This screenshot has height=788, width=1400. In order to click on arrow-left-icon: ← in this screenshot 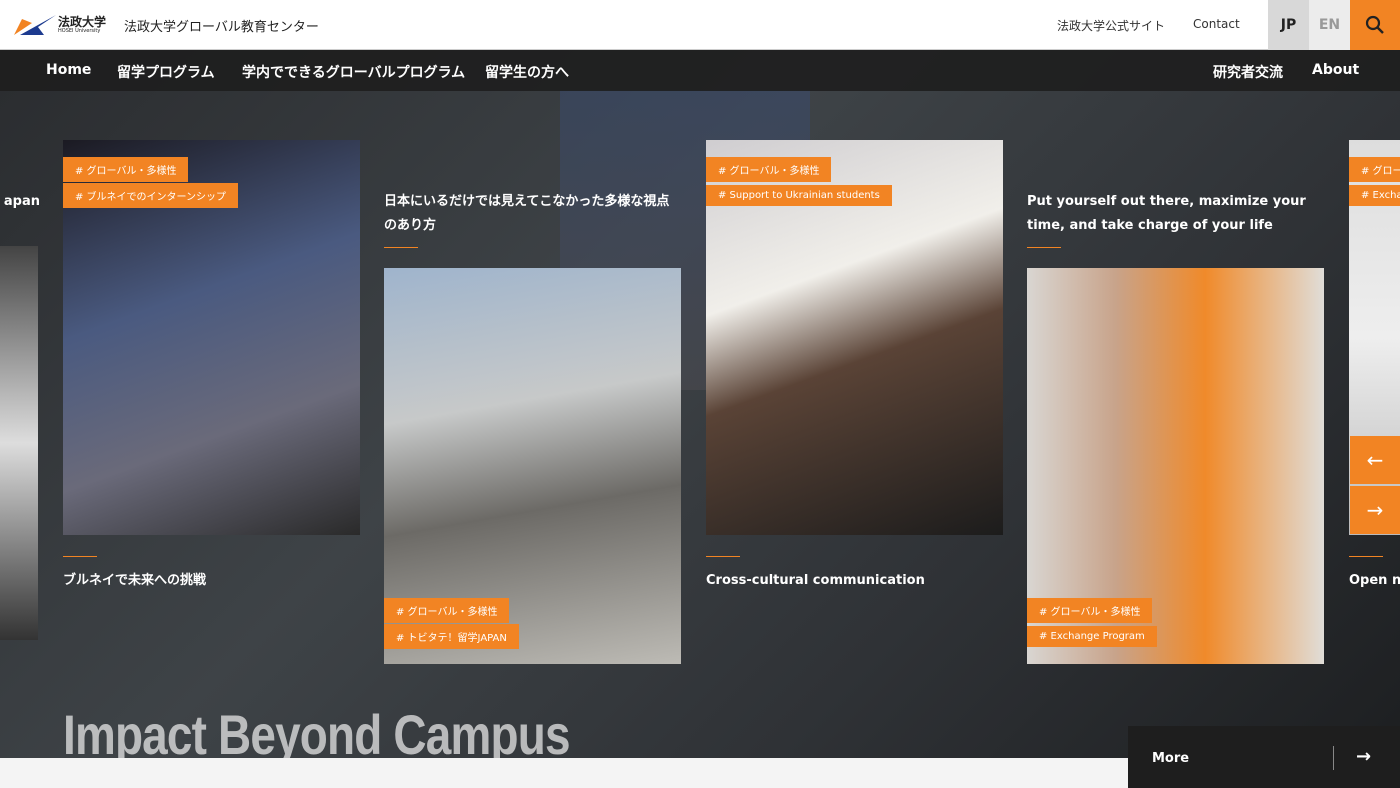, I will do `click(1375, 460)`.